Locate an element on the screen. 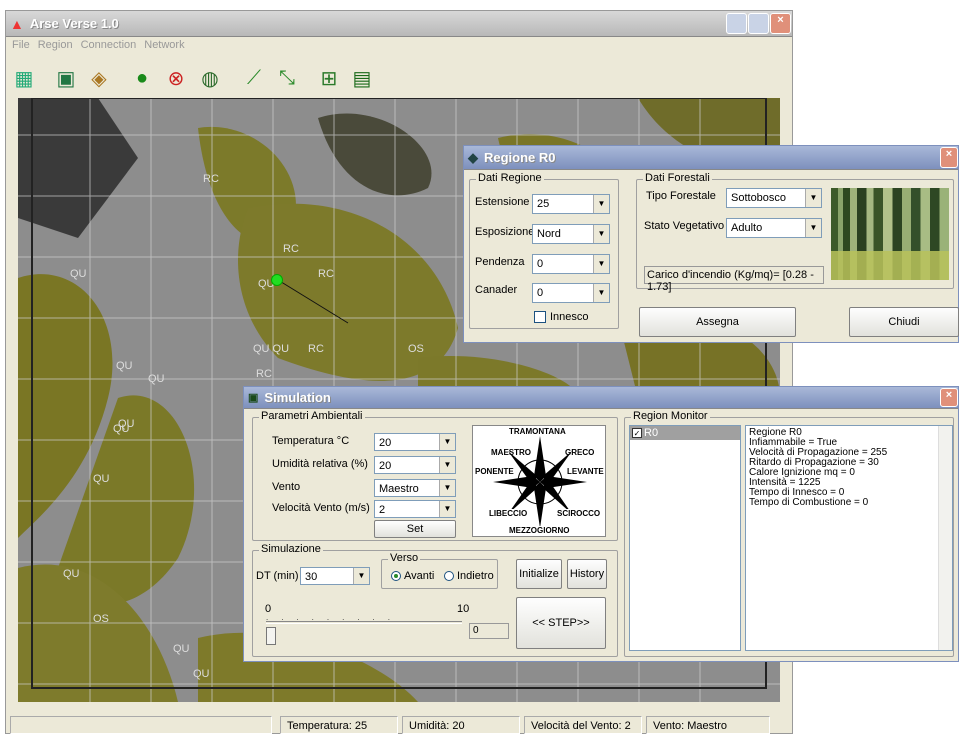 This screenshot has height=734, width=959. menu-connection: Connection is located at coordinates (109, 45).